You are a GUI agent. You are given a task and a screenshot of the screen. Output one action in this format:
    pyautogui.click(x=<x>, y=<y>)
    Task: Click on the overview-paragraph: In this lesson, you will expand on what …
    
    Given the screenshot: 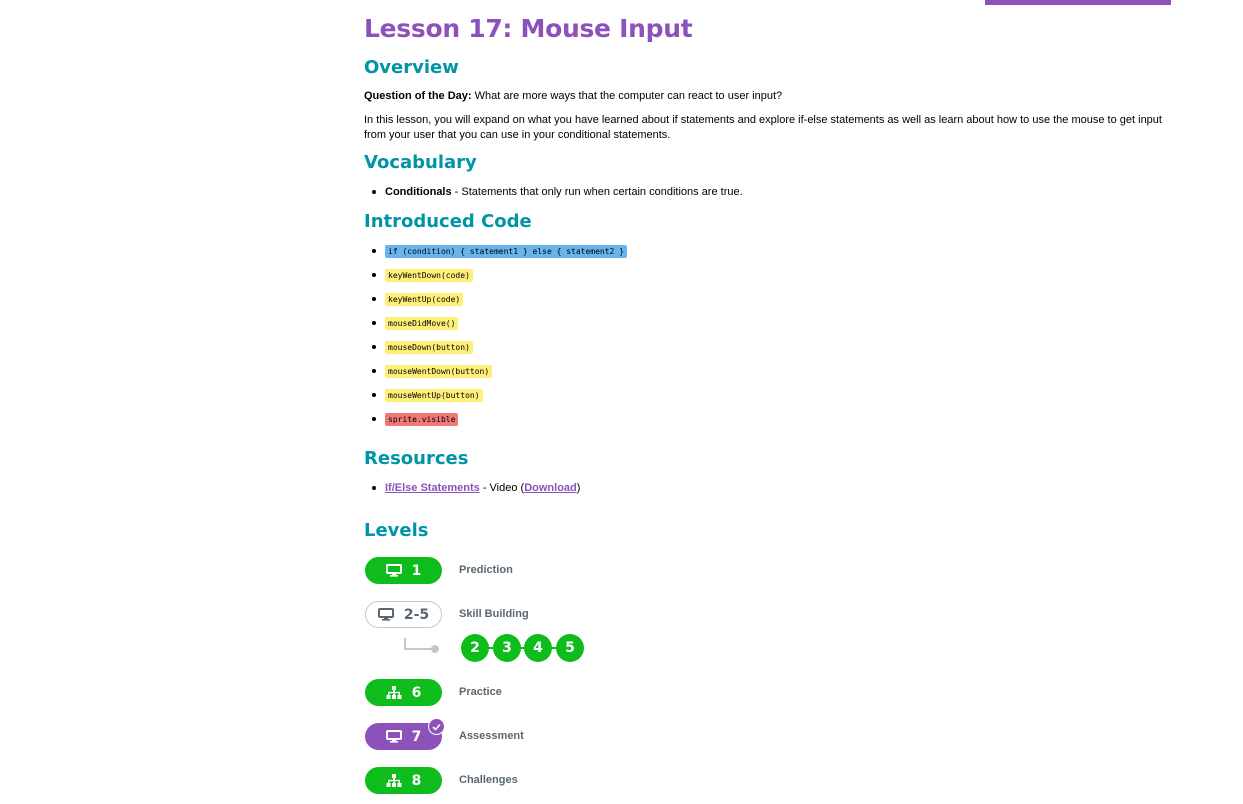 What is the action you would take?
    pyautogui.click(x=763, y=127)
    